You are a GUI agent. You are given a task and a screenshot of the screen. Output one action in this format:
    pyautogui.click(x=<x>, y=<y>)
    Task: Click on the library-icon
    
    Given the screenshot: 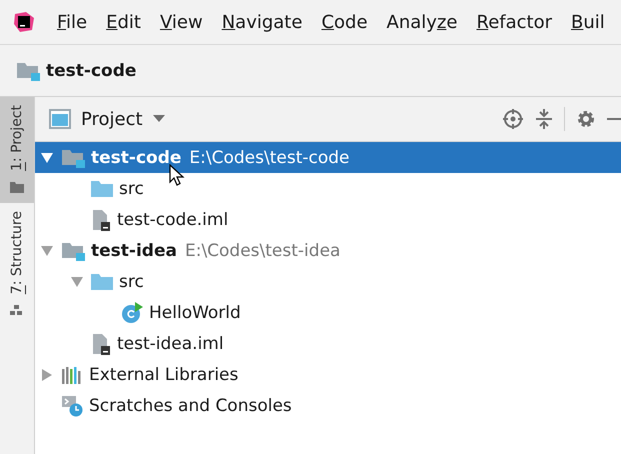 What is the action you would take?
    pyautogui.click(x=72, y=374)
    